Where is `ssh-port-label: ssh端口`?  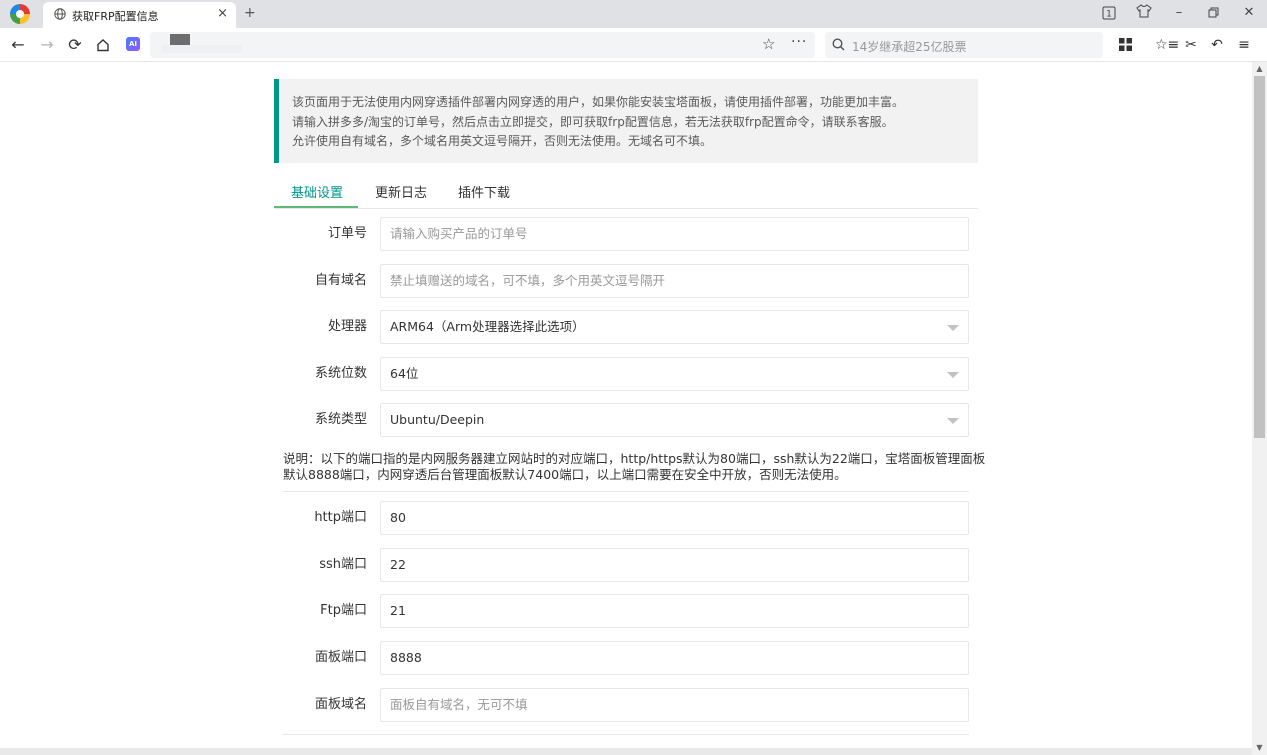
ssh-port-label: ssh端口 is located at coordinates (343, 564).